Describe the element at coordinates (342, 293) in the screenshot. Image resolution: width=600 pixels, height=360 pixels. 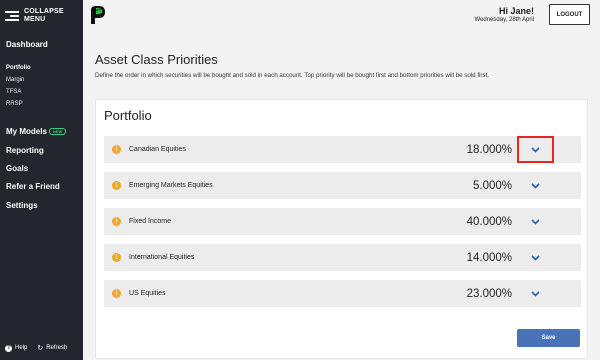
I see `asset-class-row: ! US Equities 23.000%` at that location.